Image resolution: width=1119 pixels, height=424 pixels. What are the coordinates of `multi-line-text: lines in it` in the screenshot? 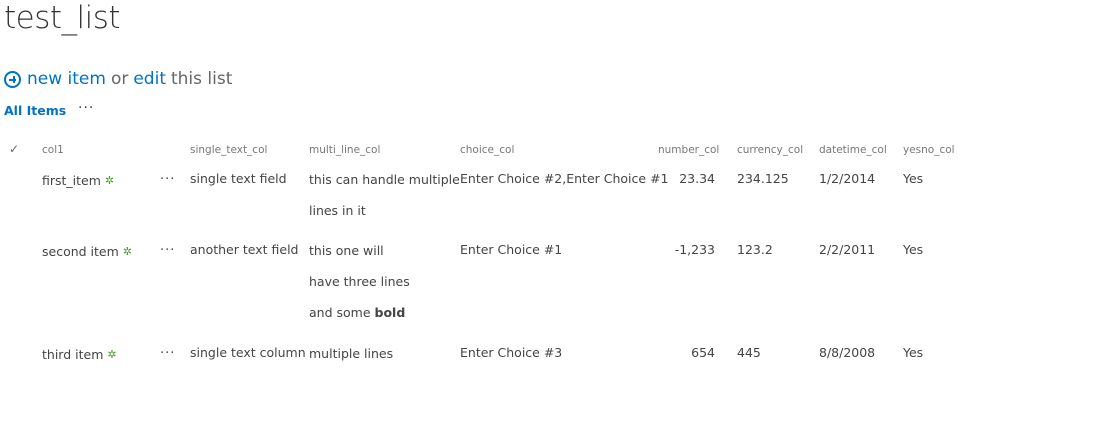 It's located at (337, 210).